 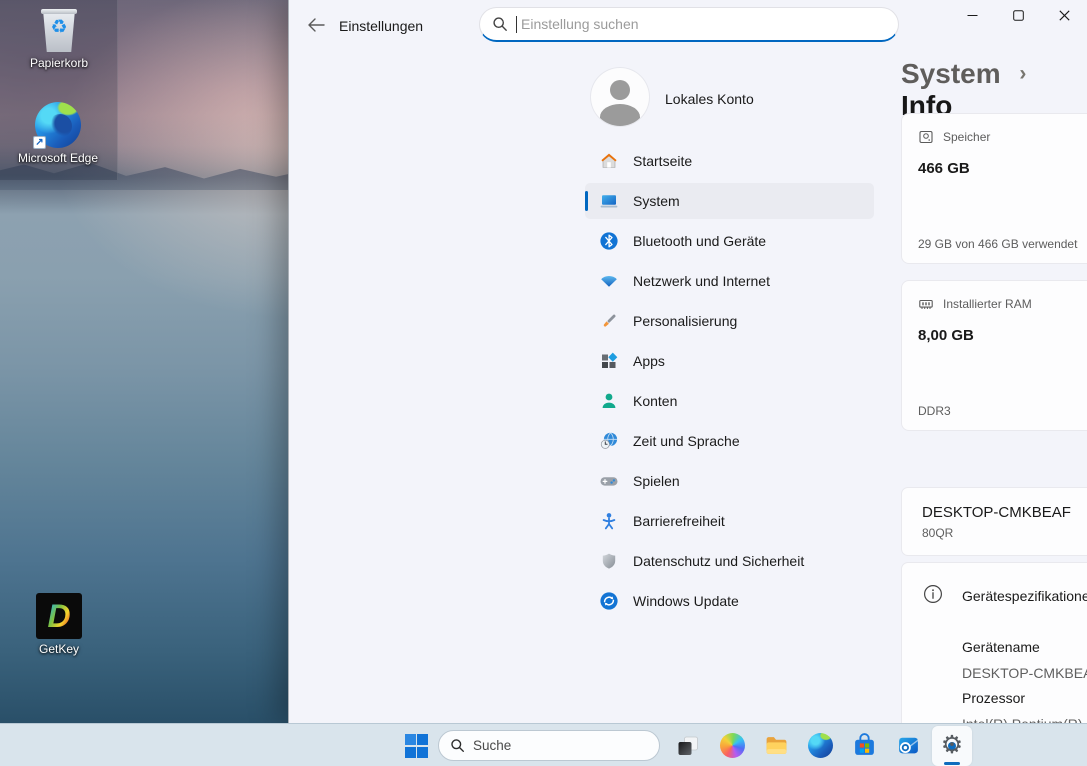 What do you see at coordinates (709, 99) in the screenshot?
I see `account-name: Lokales Konto` at bounding box center [709, 99].